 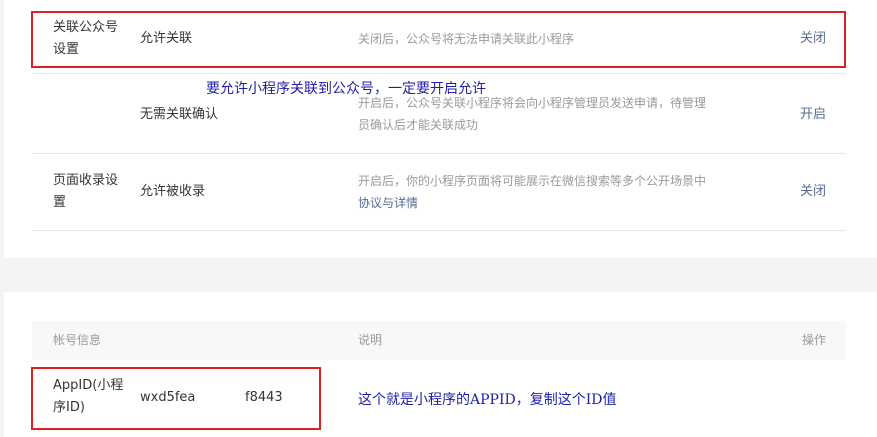 I want to click on appid-value-start: wxd5fea, so click(x=168, y=397).